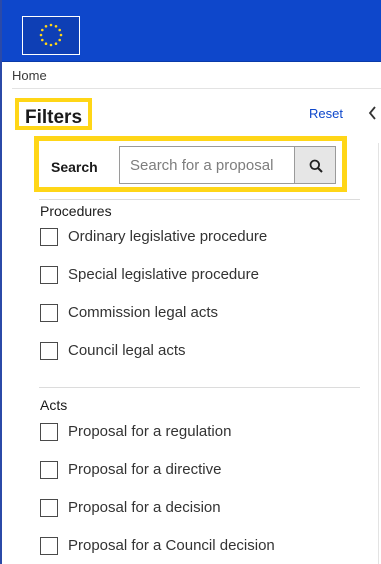  Describe the element at coordinates (378, 353) in the screenshot. I see `panel-divider` at that location.